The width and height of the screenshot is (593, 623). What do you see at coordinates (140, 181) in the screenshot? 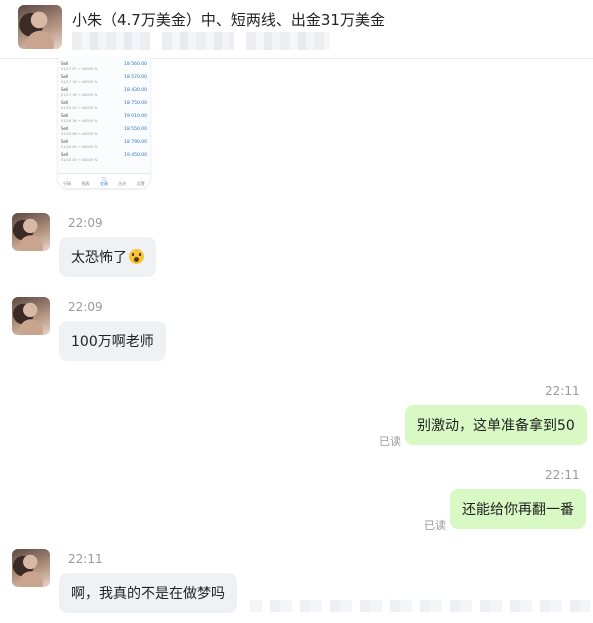
I see `tab-settings: ◦ 设置` at bounding box center [140, 181].